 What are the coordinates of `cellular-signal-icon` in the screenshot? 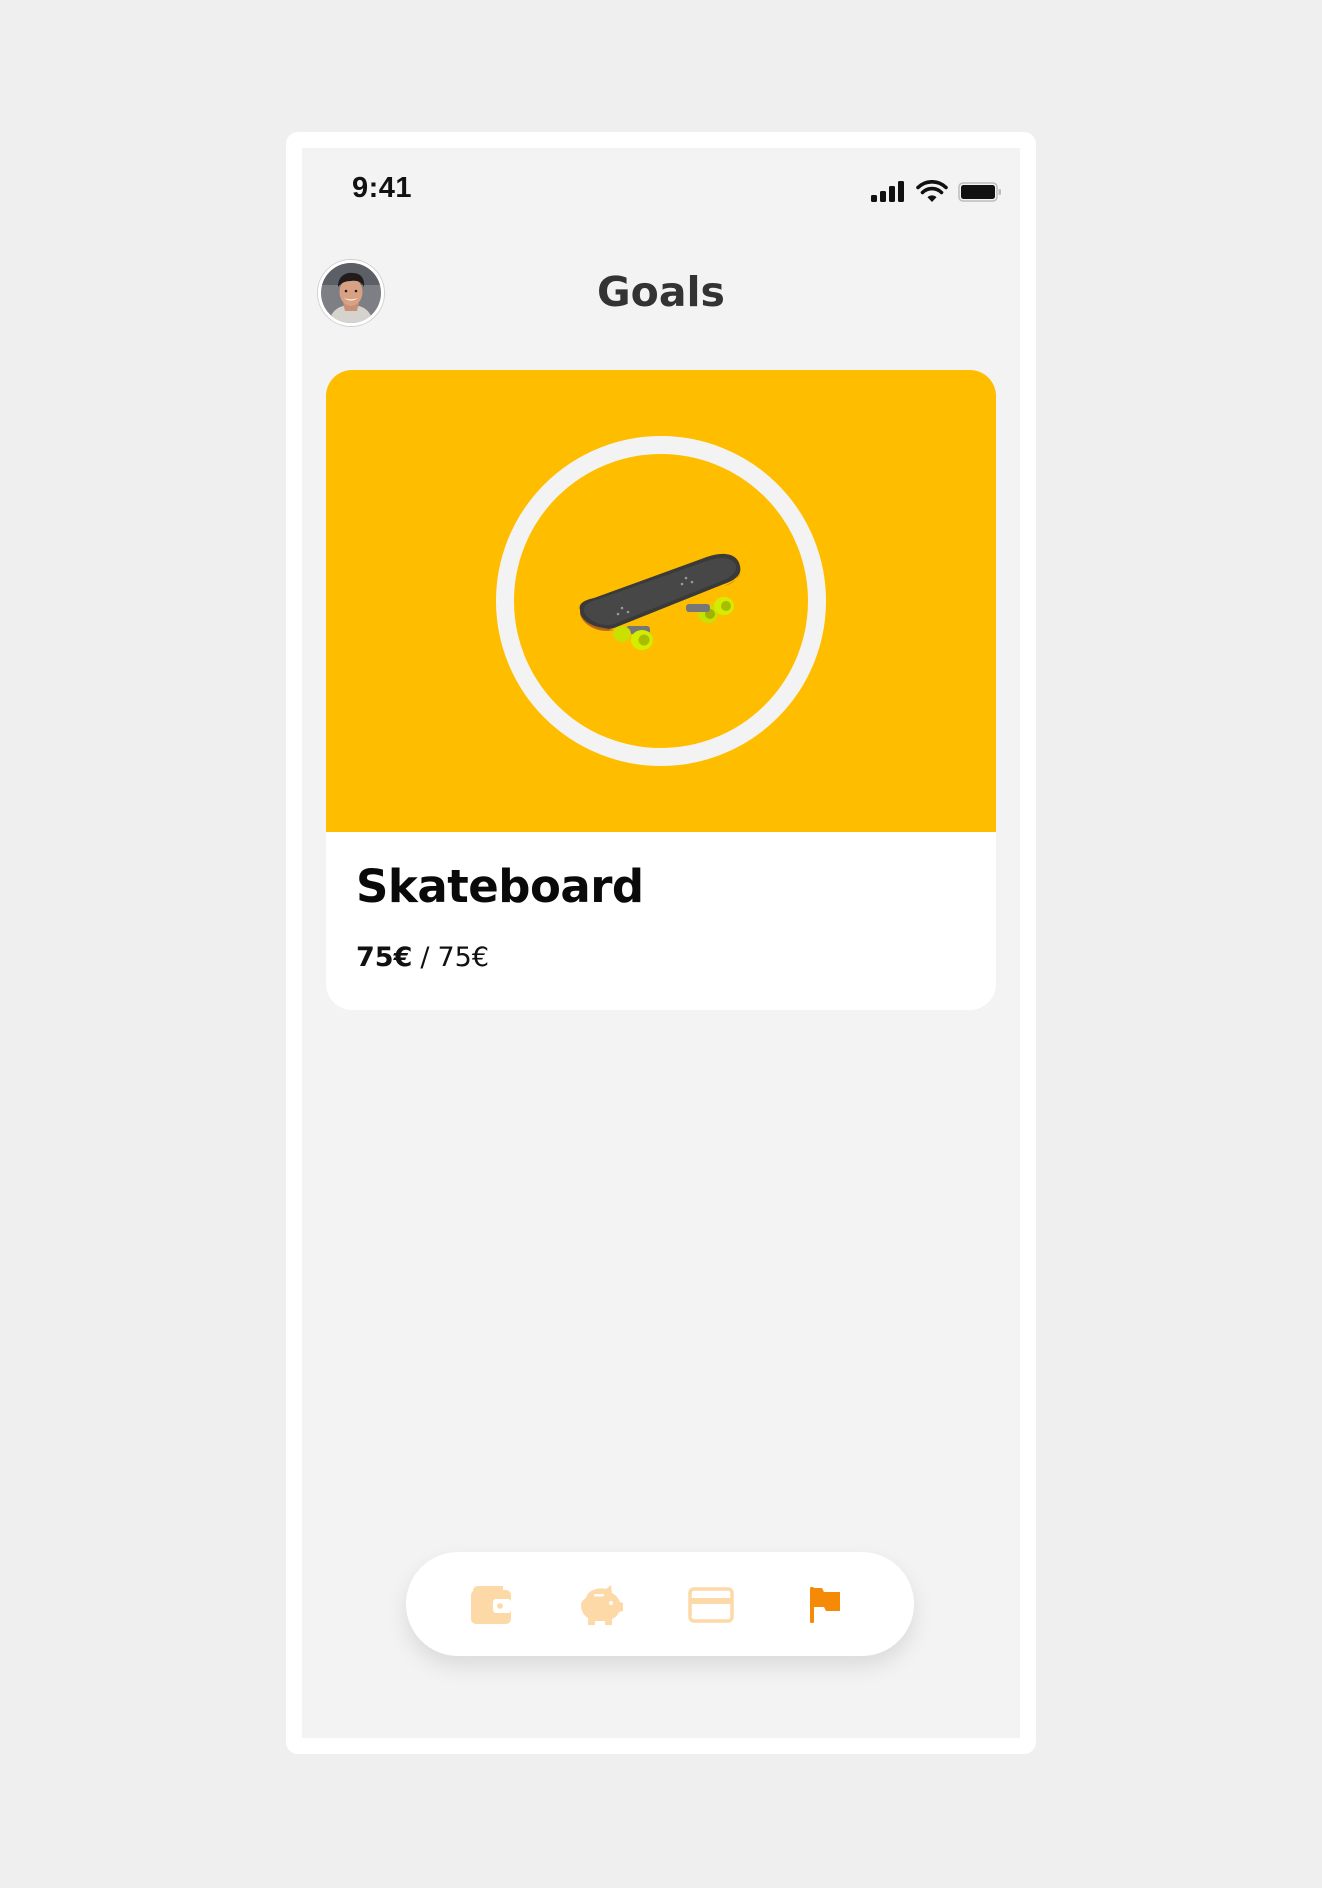 It's located at (887, 191).